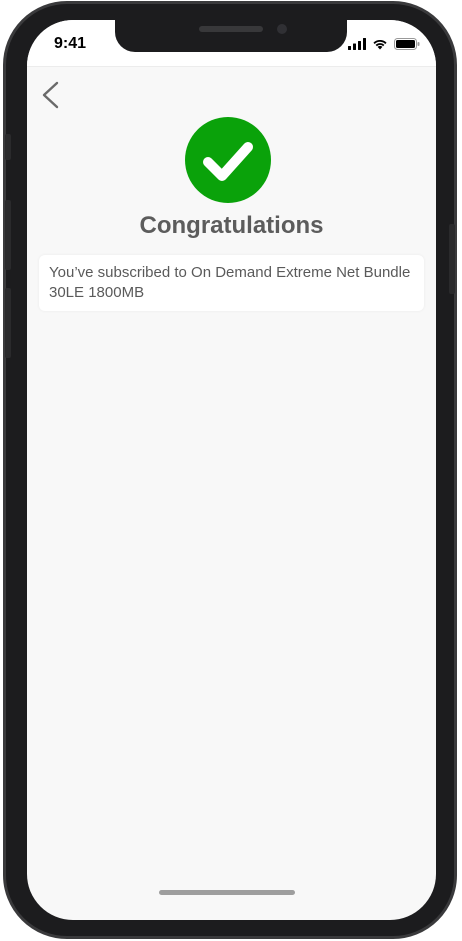 The width and height of the screenshot is (462, 941). What do you see at coordinates (231, 36) in the screenshot?
I see `notch` at bounding box center [231, 36].